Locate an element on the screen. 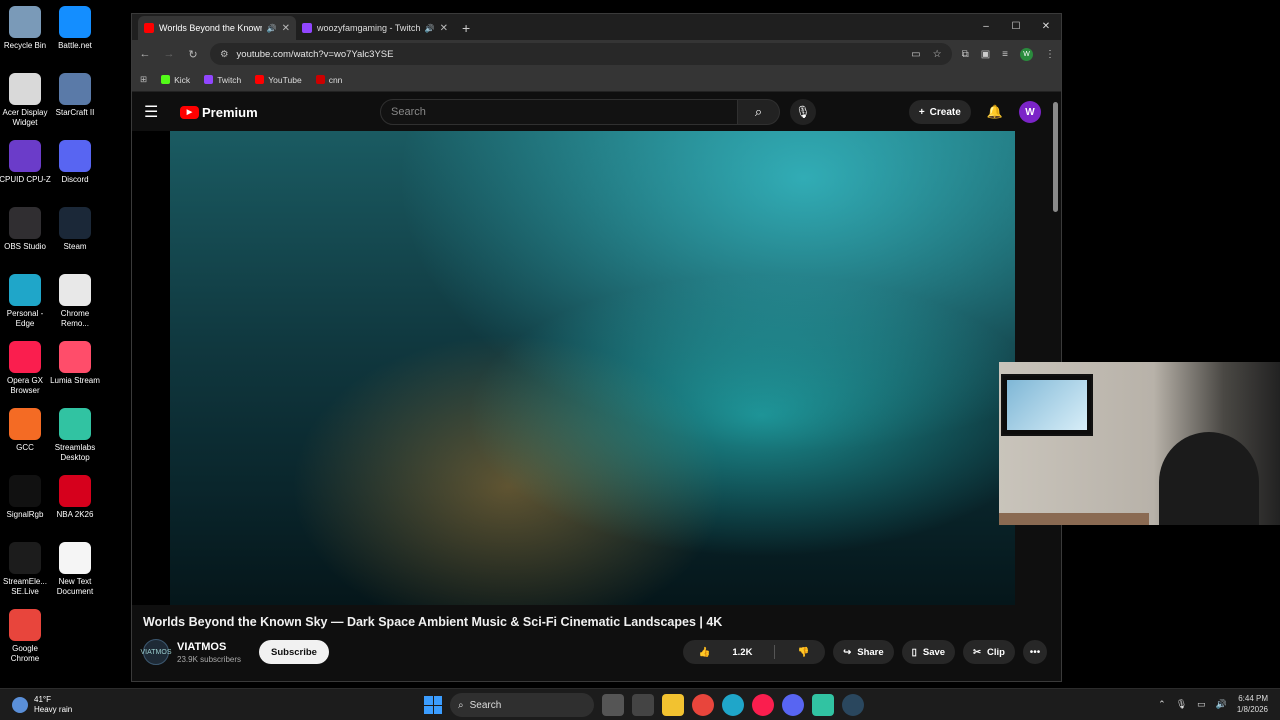 This screenshot has width=1280, height=720. desktop-icon: Steam is located at coordinates (75, 229).